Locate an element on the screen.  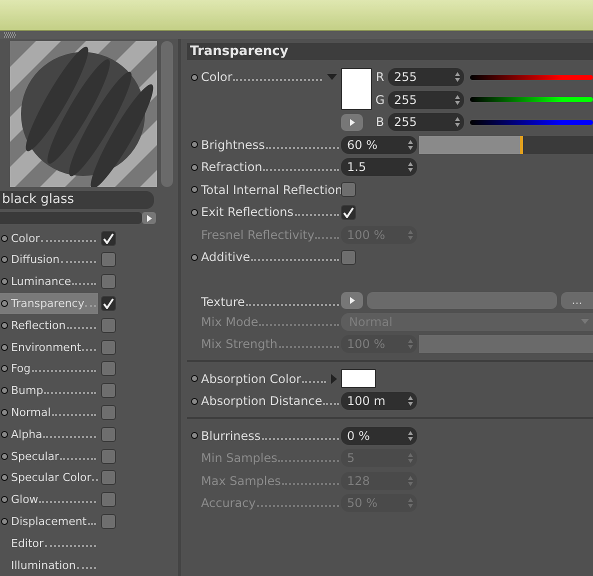
field-label: Brightness is located at coordinates (271, 145).